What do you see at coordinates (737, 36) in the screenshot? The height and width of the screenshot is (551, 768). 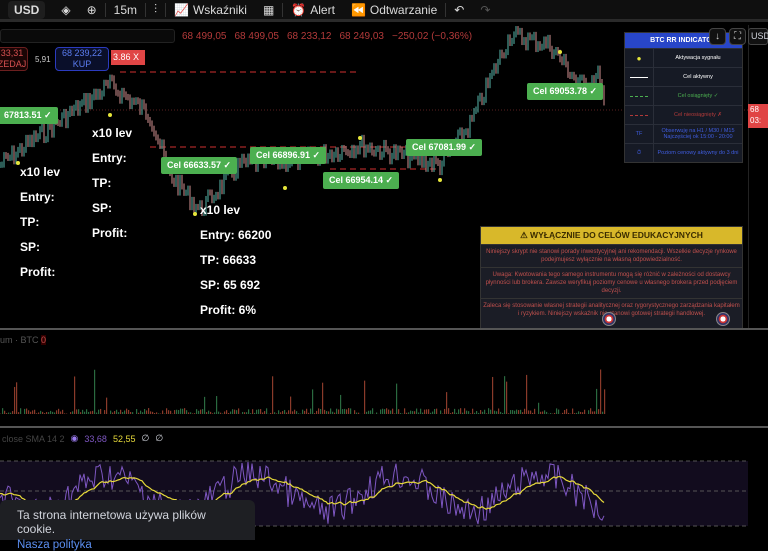 I see `fullscreen-icon: ⛶` at bounding box center [737, 36].